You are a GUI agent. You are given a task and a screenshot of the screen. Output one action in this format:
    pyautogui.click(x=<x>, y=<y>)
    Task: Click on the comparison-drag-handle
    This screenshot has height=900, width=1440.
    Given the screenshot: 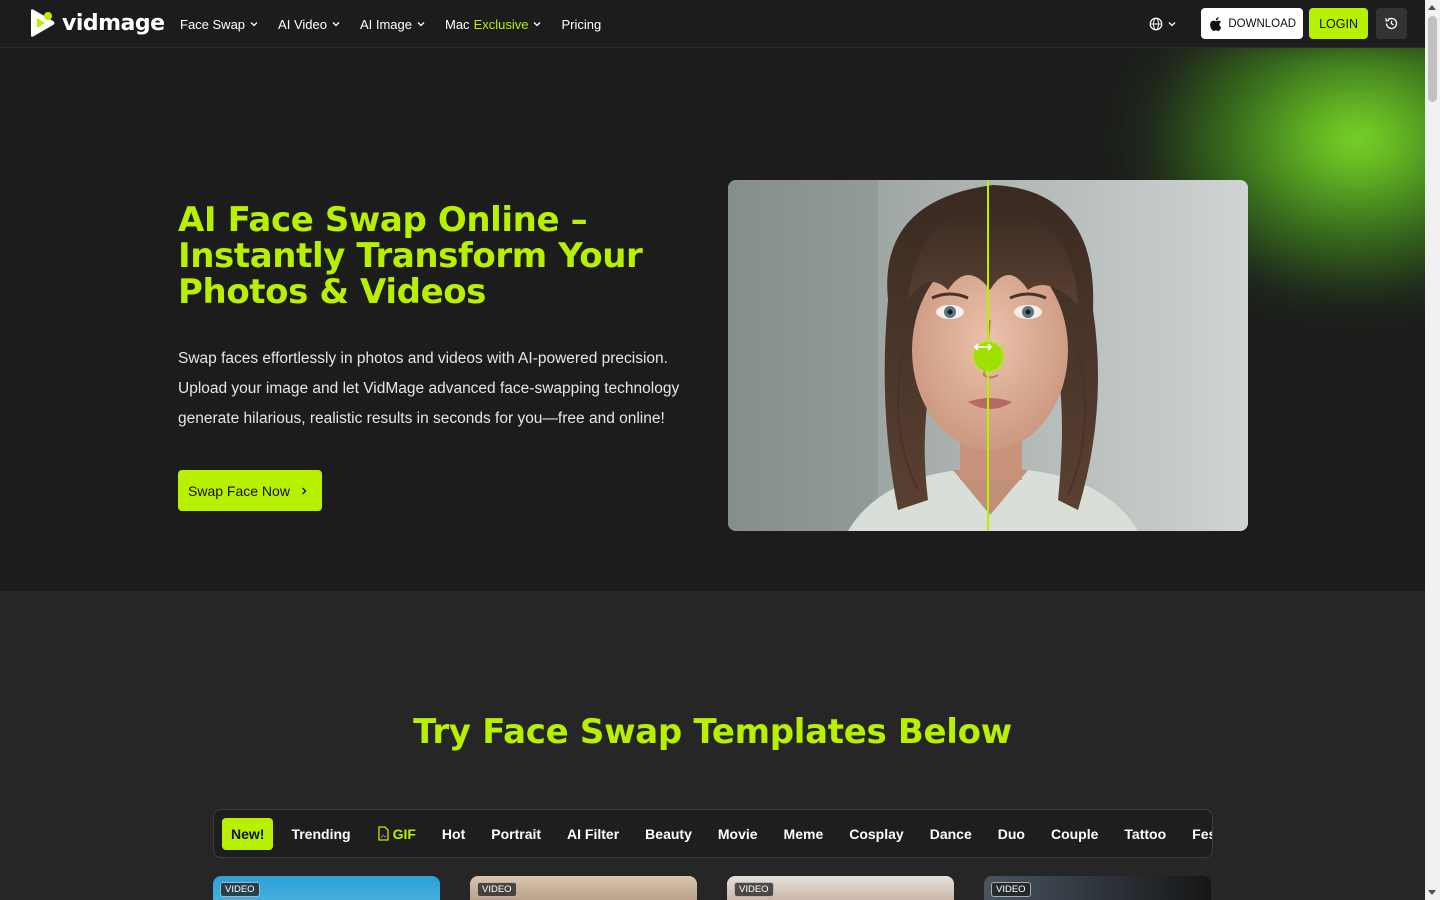 What is the action you would take?
    pyautogui.click(x=988, y=356)
    